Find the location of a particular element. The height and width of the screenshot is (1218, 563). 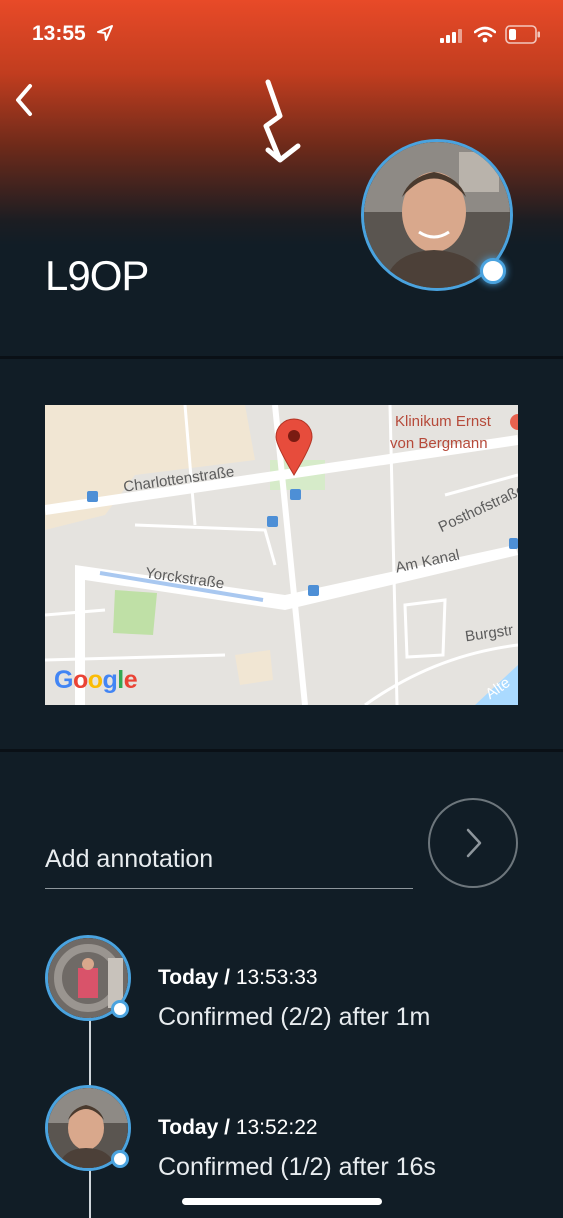

page-title: L9OP is located at coordinates (97, 275).